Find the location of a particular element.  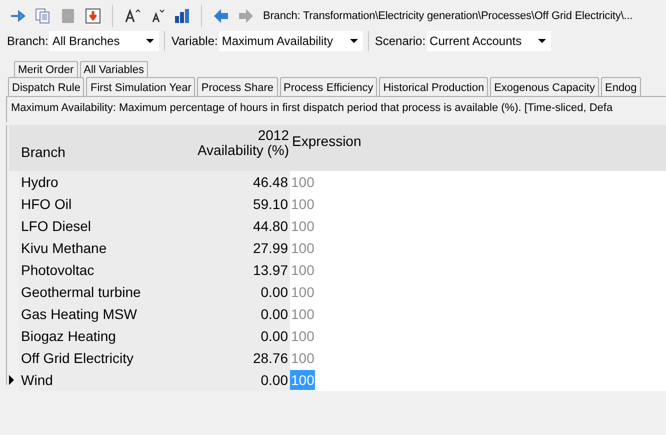

filter-label: Variable: is located at coordinates (194, 41).